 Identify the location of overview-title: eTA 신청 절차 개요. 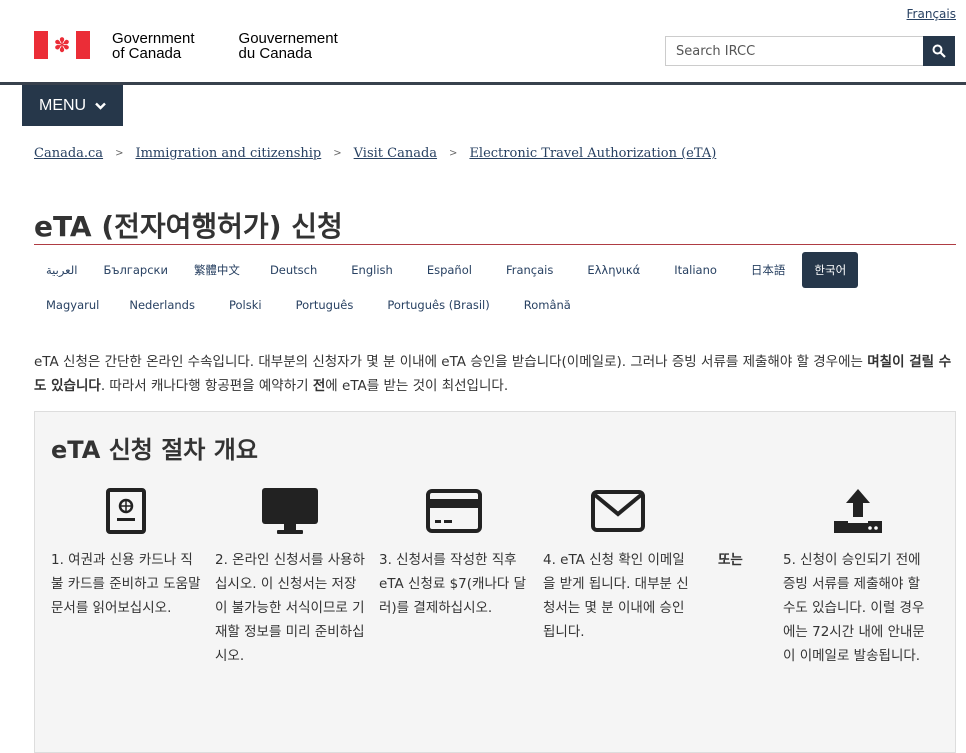
(154, 450).